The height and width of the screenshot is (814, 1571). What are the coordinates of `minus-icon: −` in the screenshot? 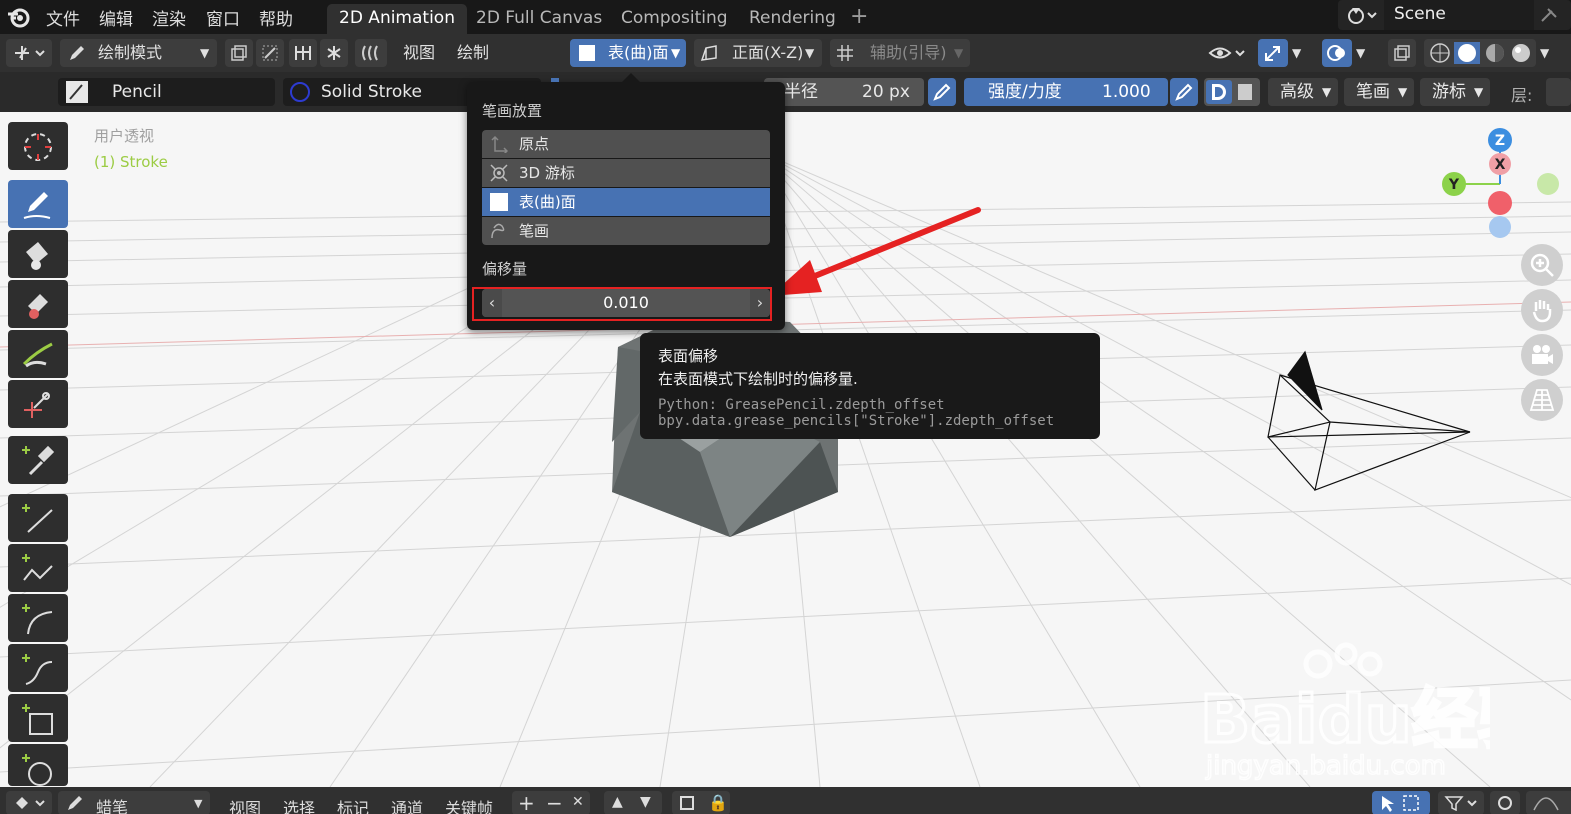 It's located at (554, 802).